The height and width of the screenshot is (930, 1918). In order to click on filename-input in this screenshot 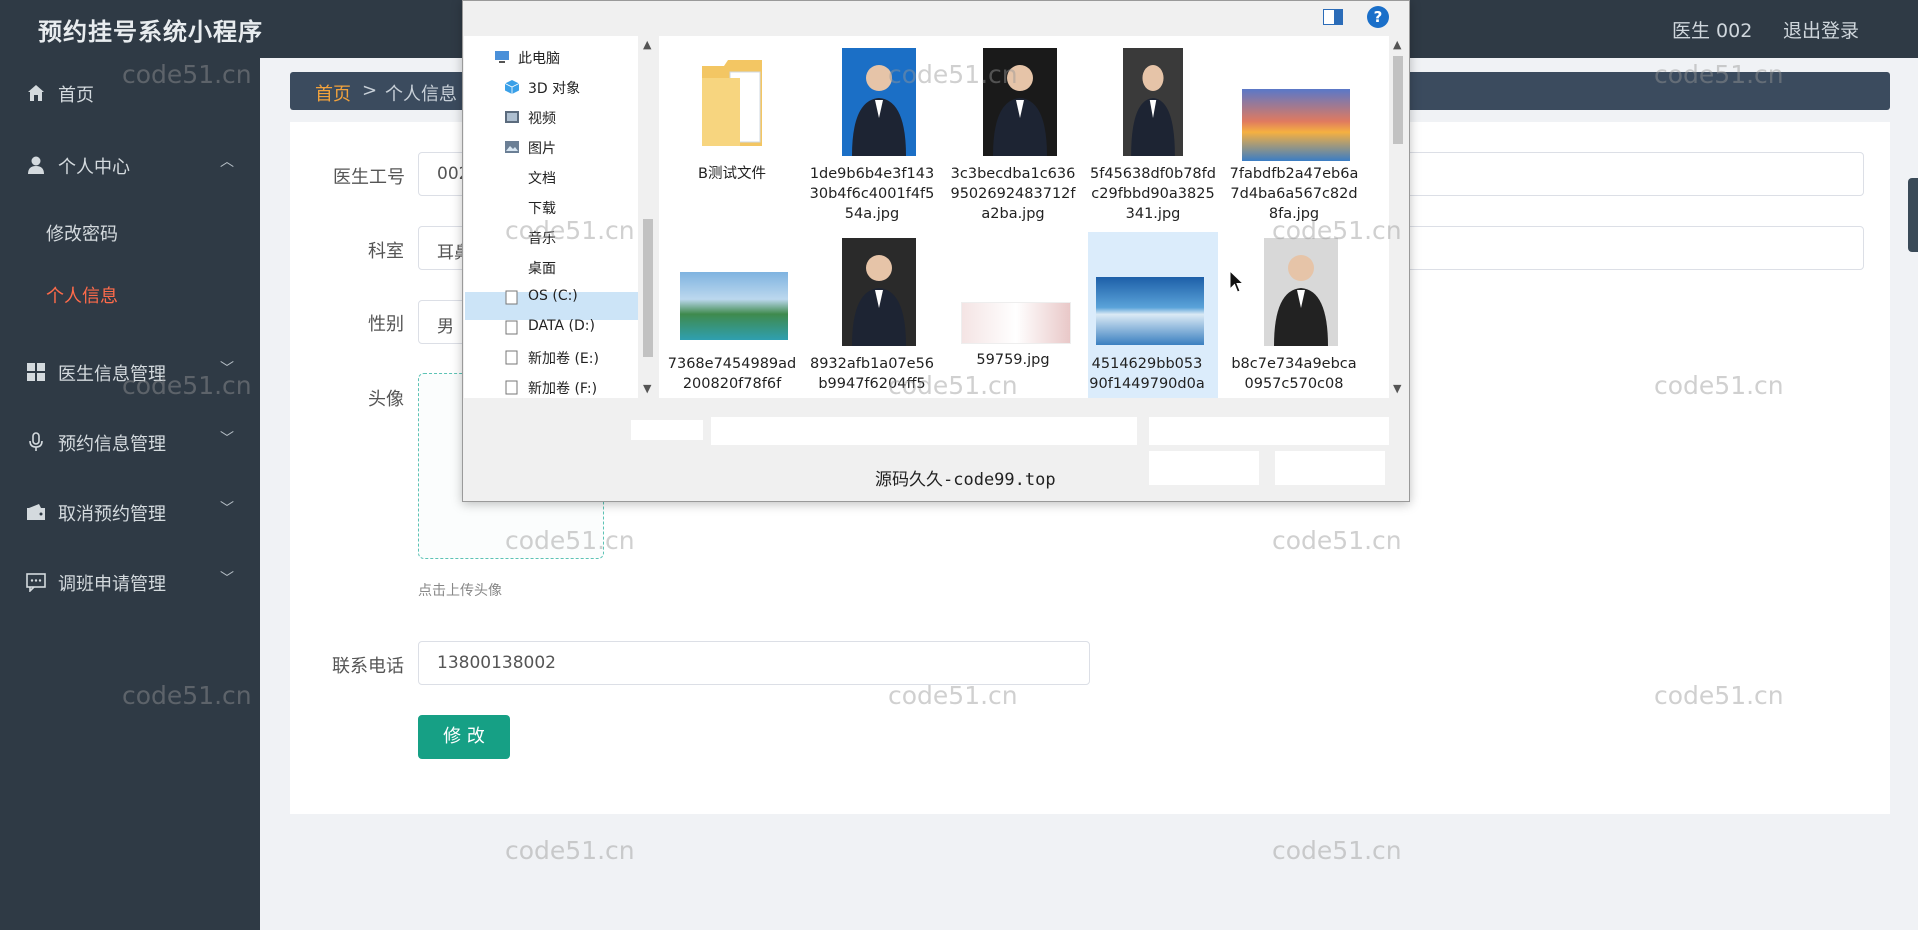, I will do `click(924, 431)`.